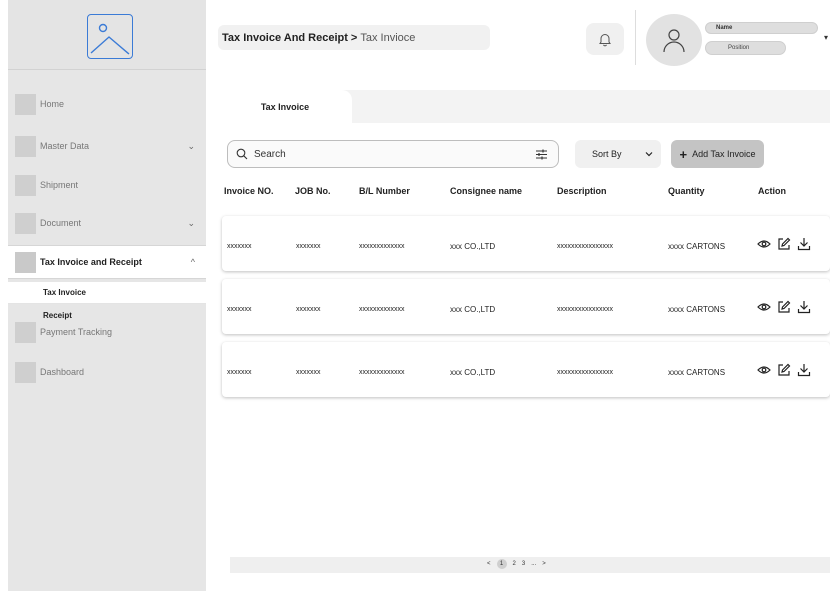 This screenshot has width=830, height=591. What do you see at coordinates (486, 191) in the screenshot?
I see `column-header-consignee-name: Consignee name` at bounding box center [486, 191].